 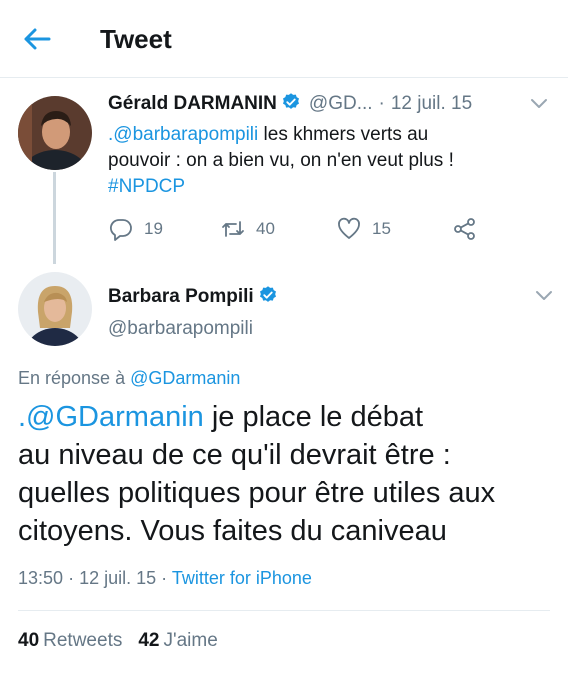 What do you see at coordinates (149, 640) in the screenshot?
I see `likes-count: 42` at bounding box center [149, 640].